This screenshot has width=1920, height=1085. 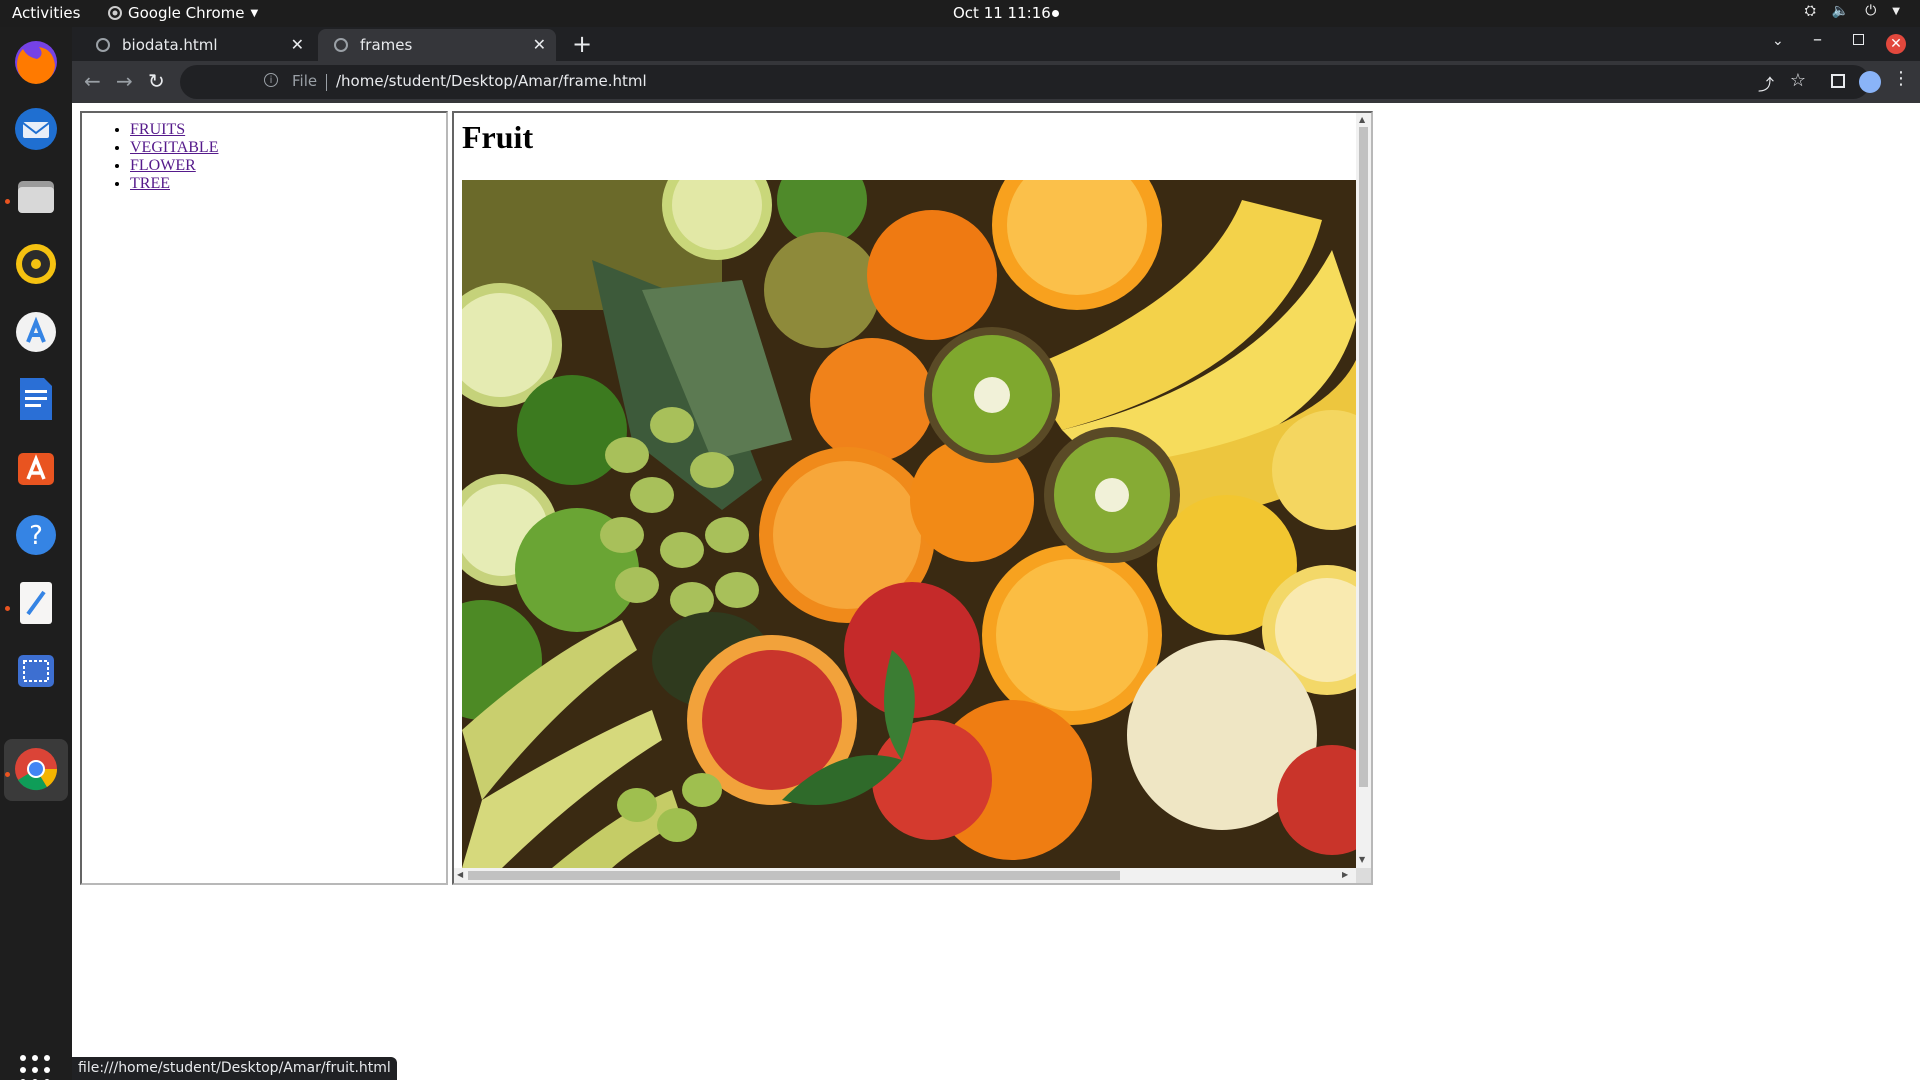 I want to click on files-icon, so click(x=36, y=197).